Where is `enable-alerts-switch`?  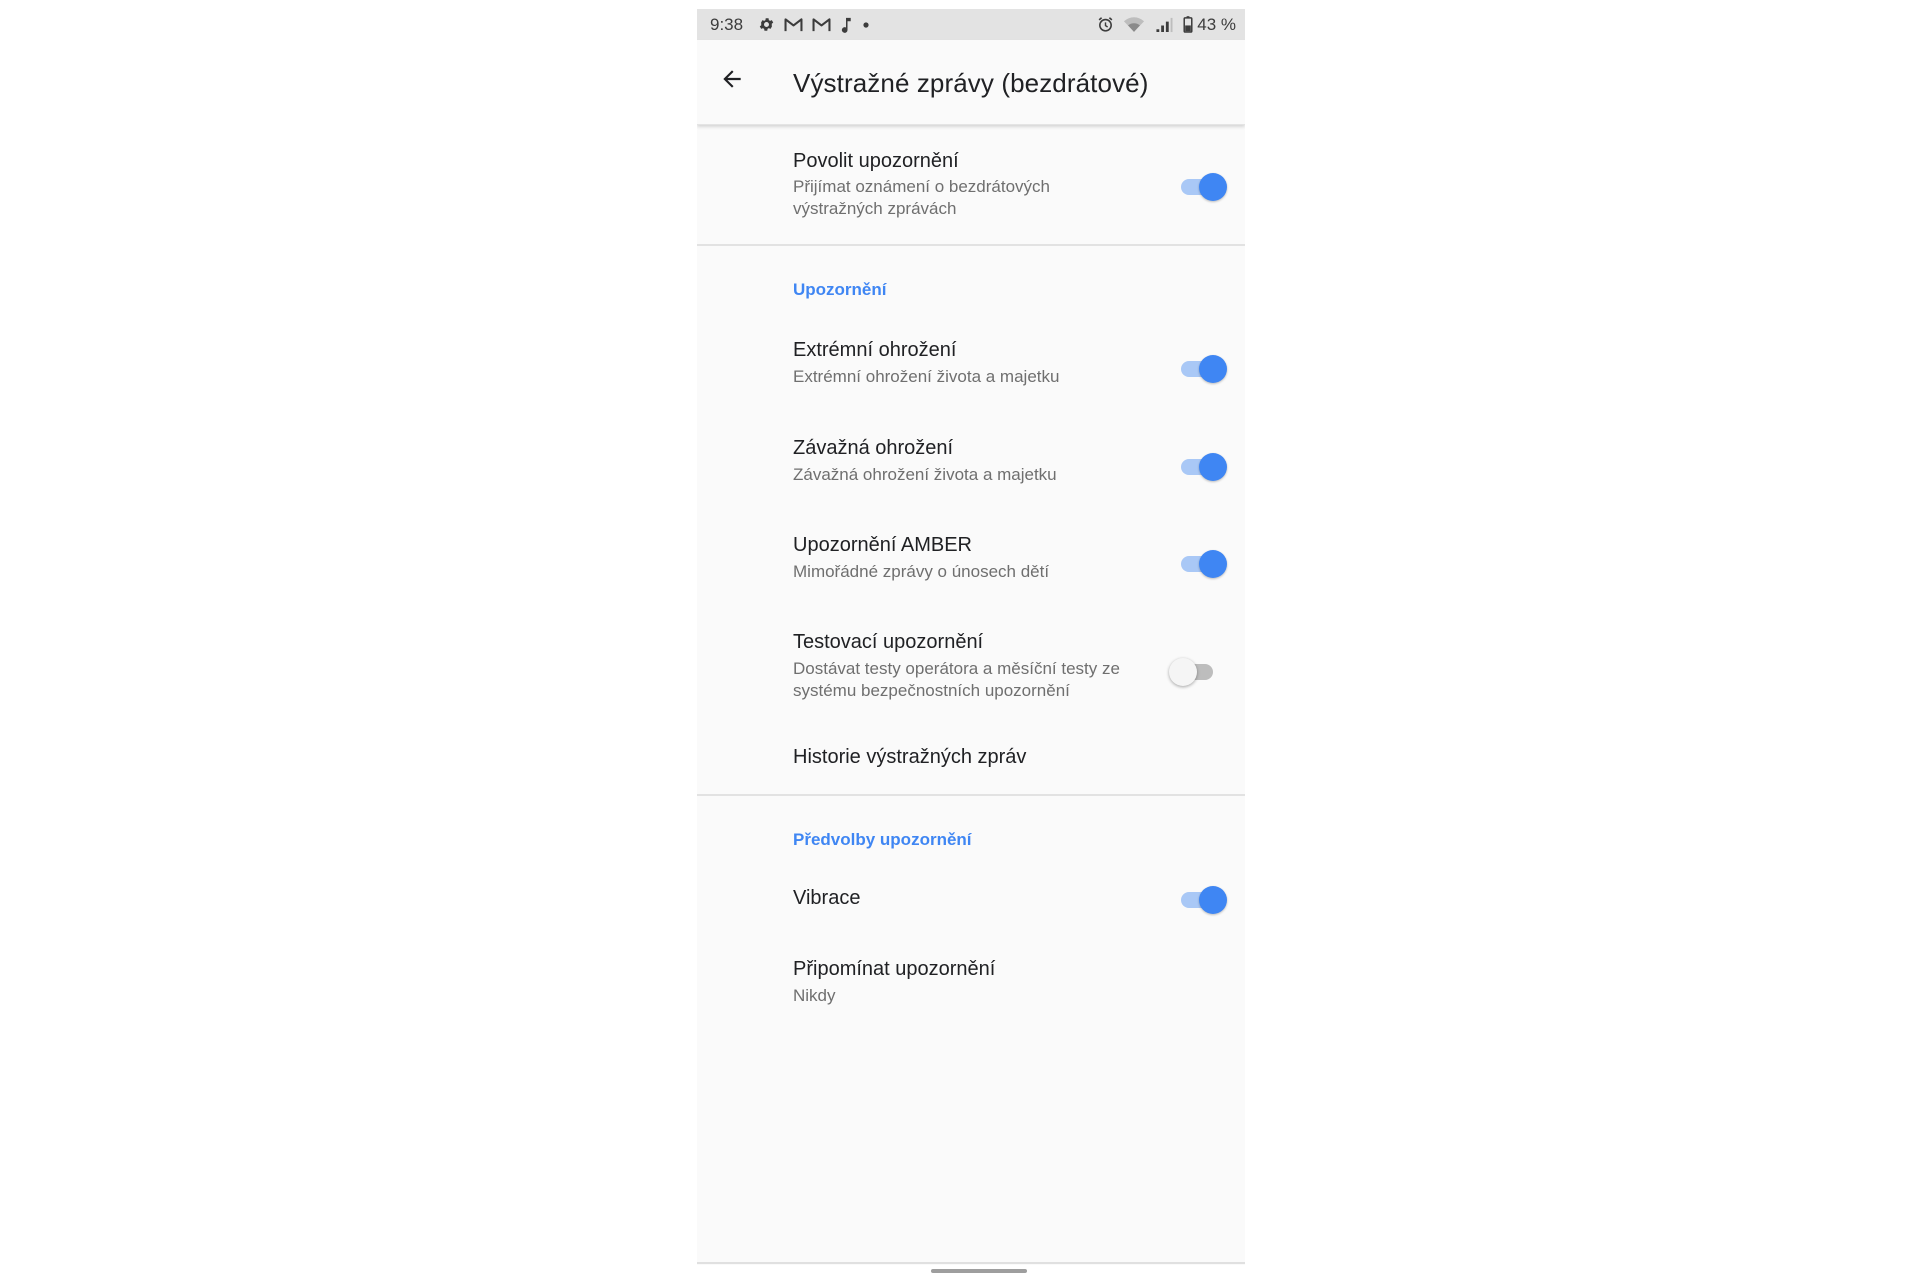
enable-alerts-switch is located at coordinates (1204, 186).